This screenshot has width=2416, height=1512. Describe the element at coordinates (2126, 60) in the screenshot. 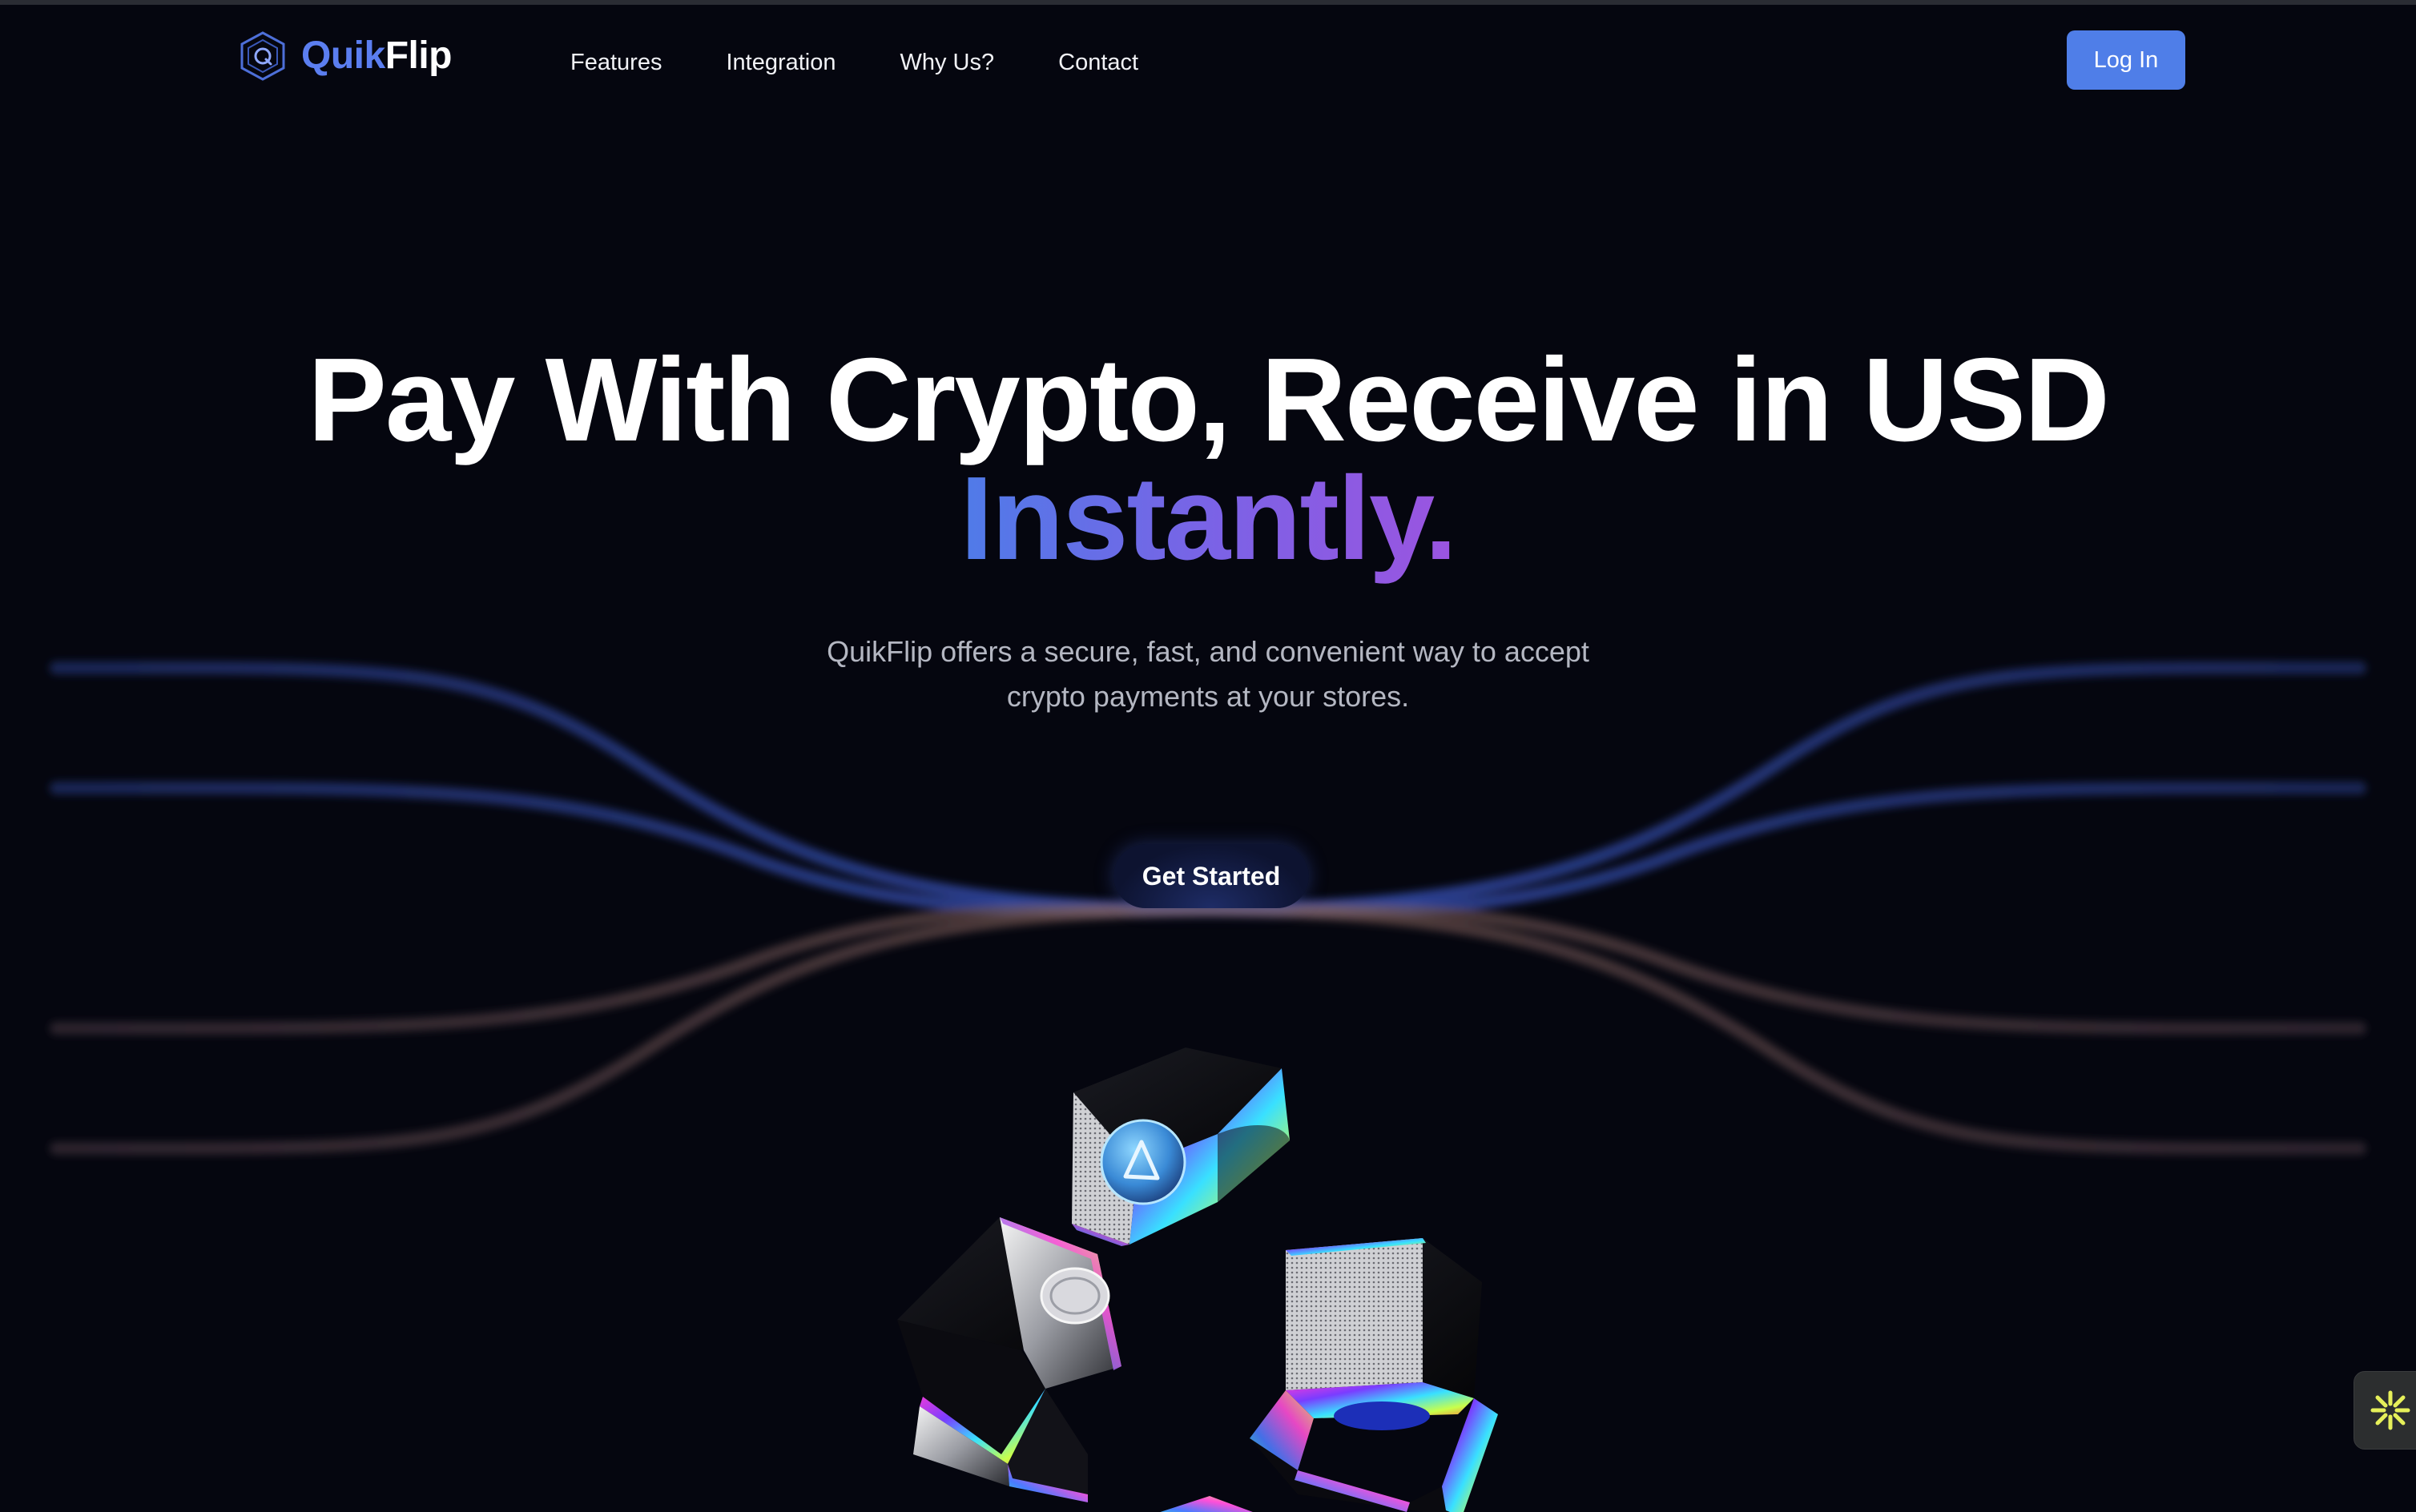

I see `login-button: Log In` at that location.